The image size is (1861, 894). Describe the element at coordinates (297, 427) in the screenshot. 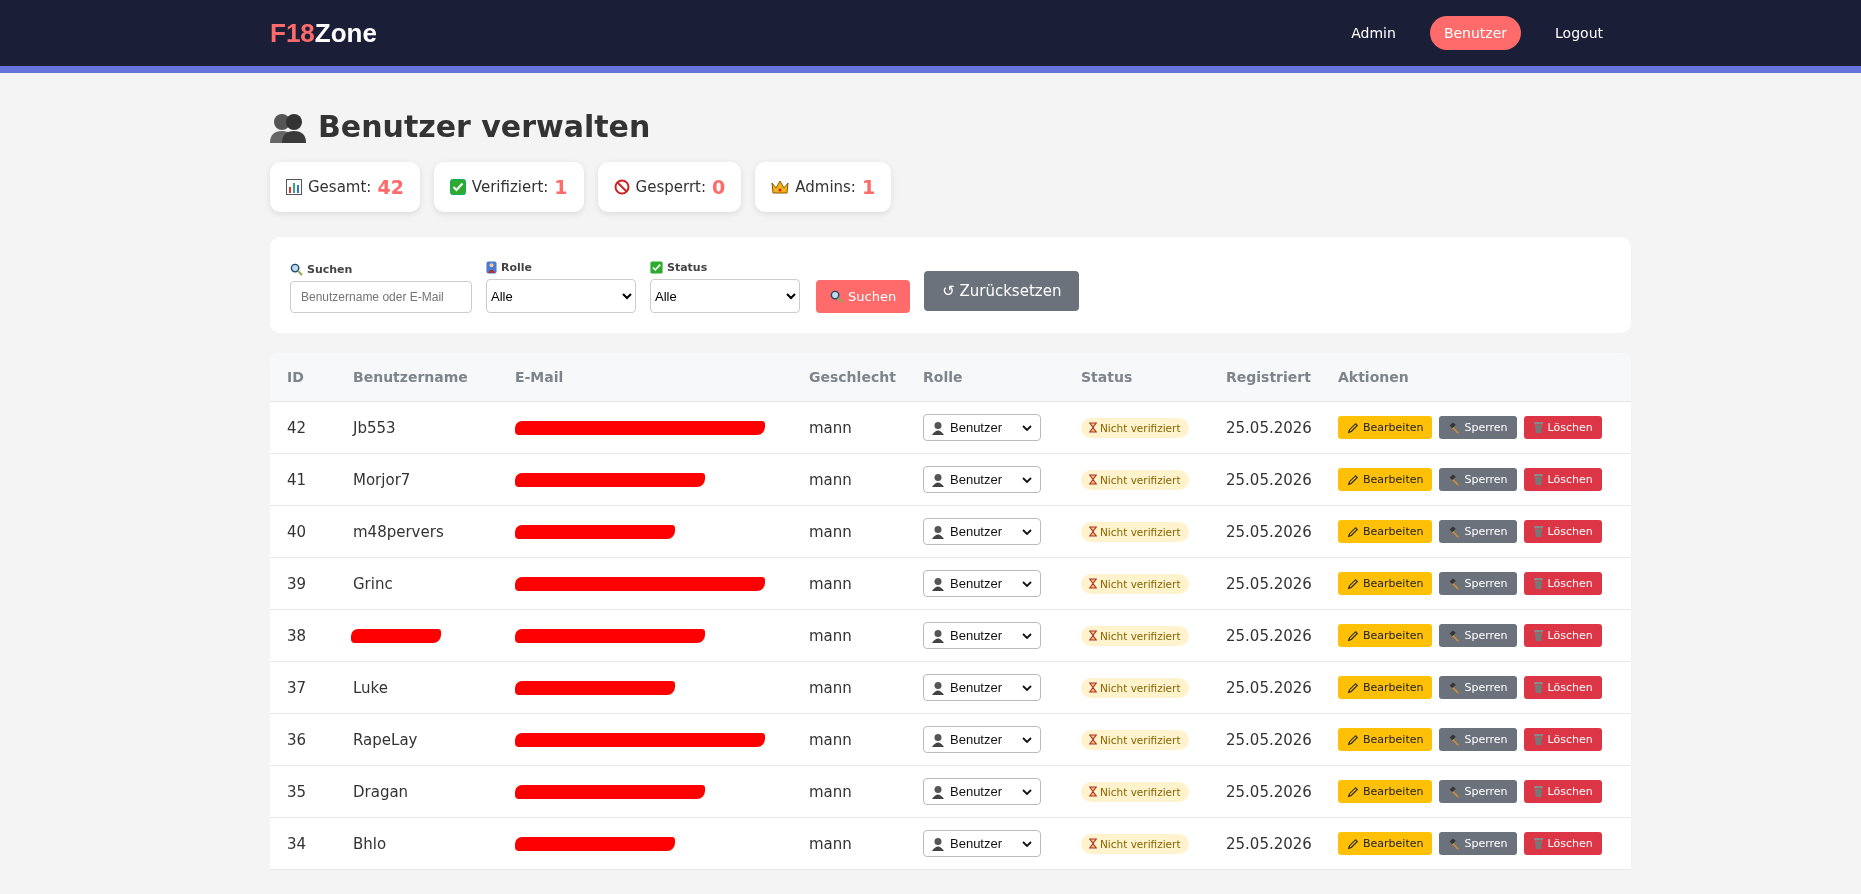

I see `table-cell-text: 42` at that location.